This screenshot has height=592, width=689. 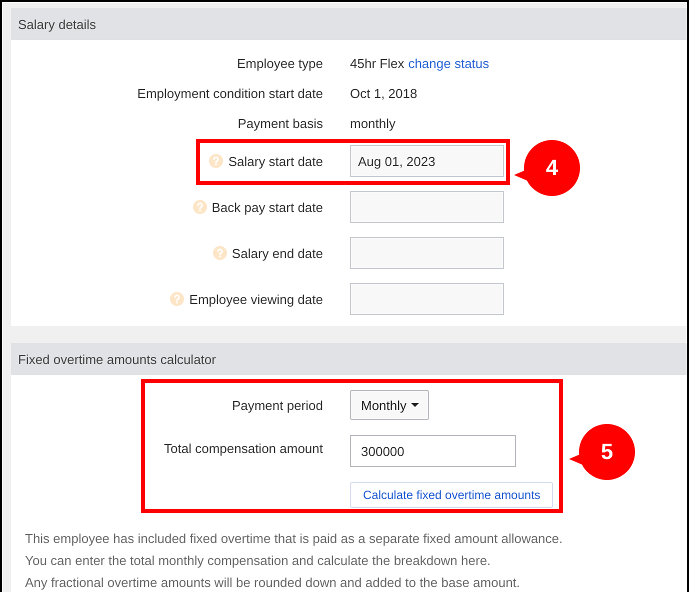 What do you see at coordinates (433, 451) in the screenshot?
I see `amount-field: 300000` at bounding box center [433, 451].